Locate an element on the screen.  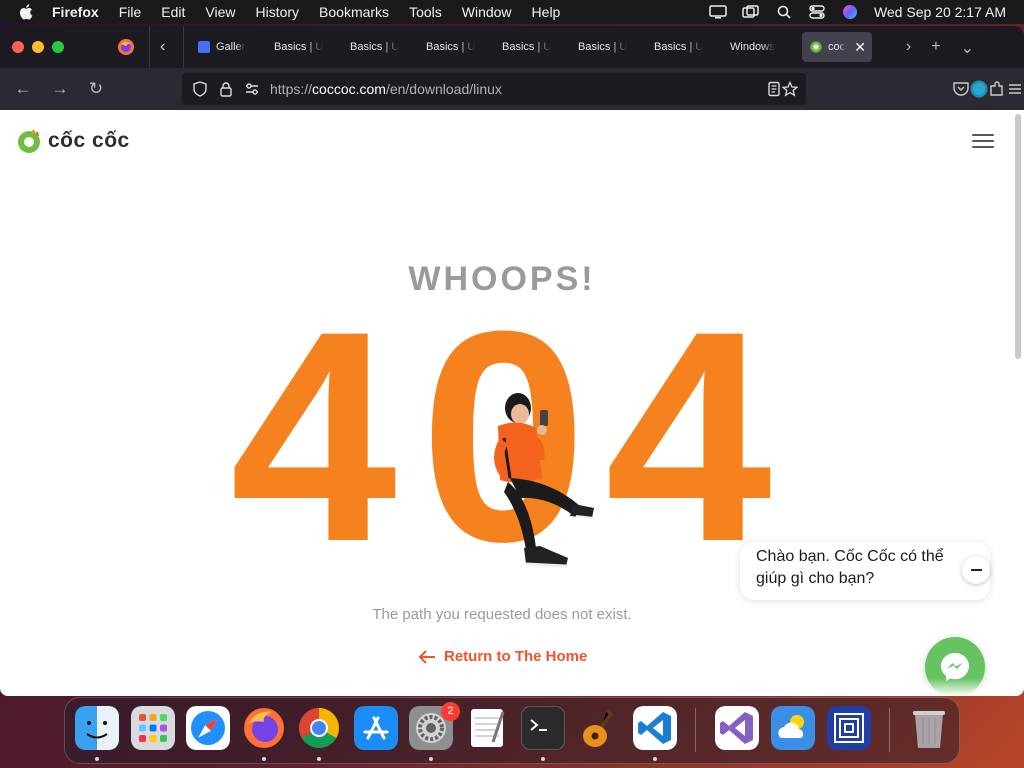
menu-tools: Tools is located at coordinates (425, 12).